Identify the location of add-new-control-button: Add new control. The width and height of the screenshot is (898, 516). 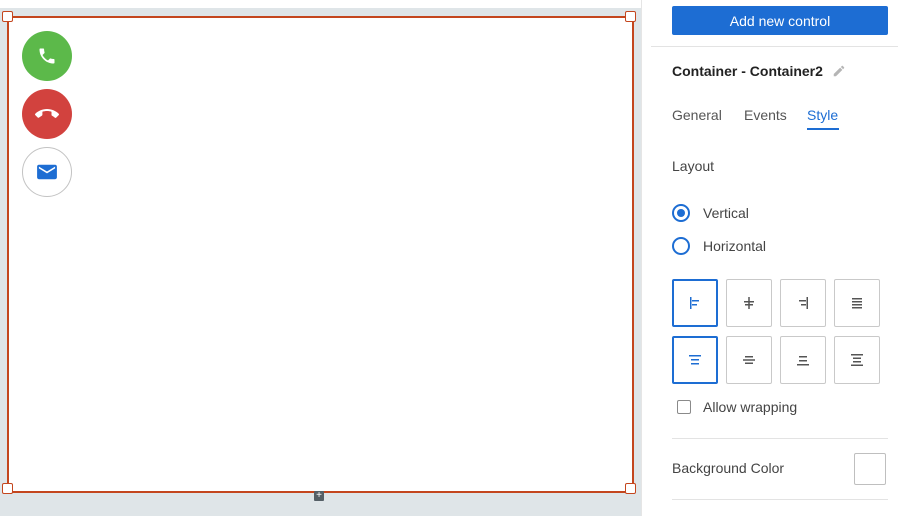
(780, 20).